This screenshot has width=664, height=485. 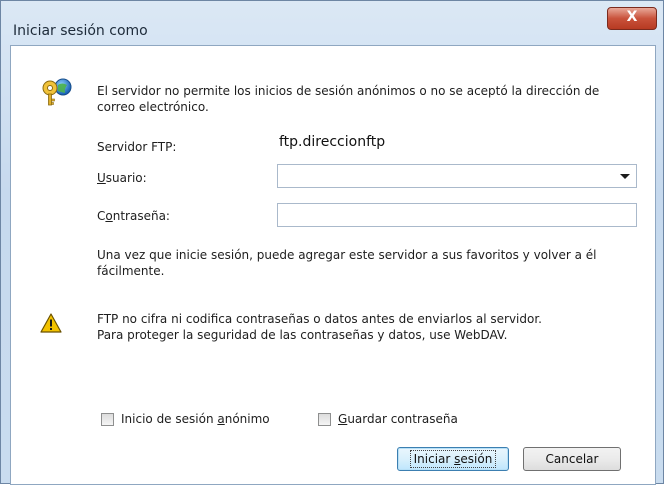 I want to click on login-label-rest: esión, so click(x=476, y=459).